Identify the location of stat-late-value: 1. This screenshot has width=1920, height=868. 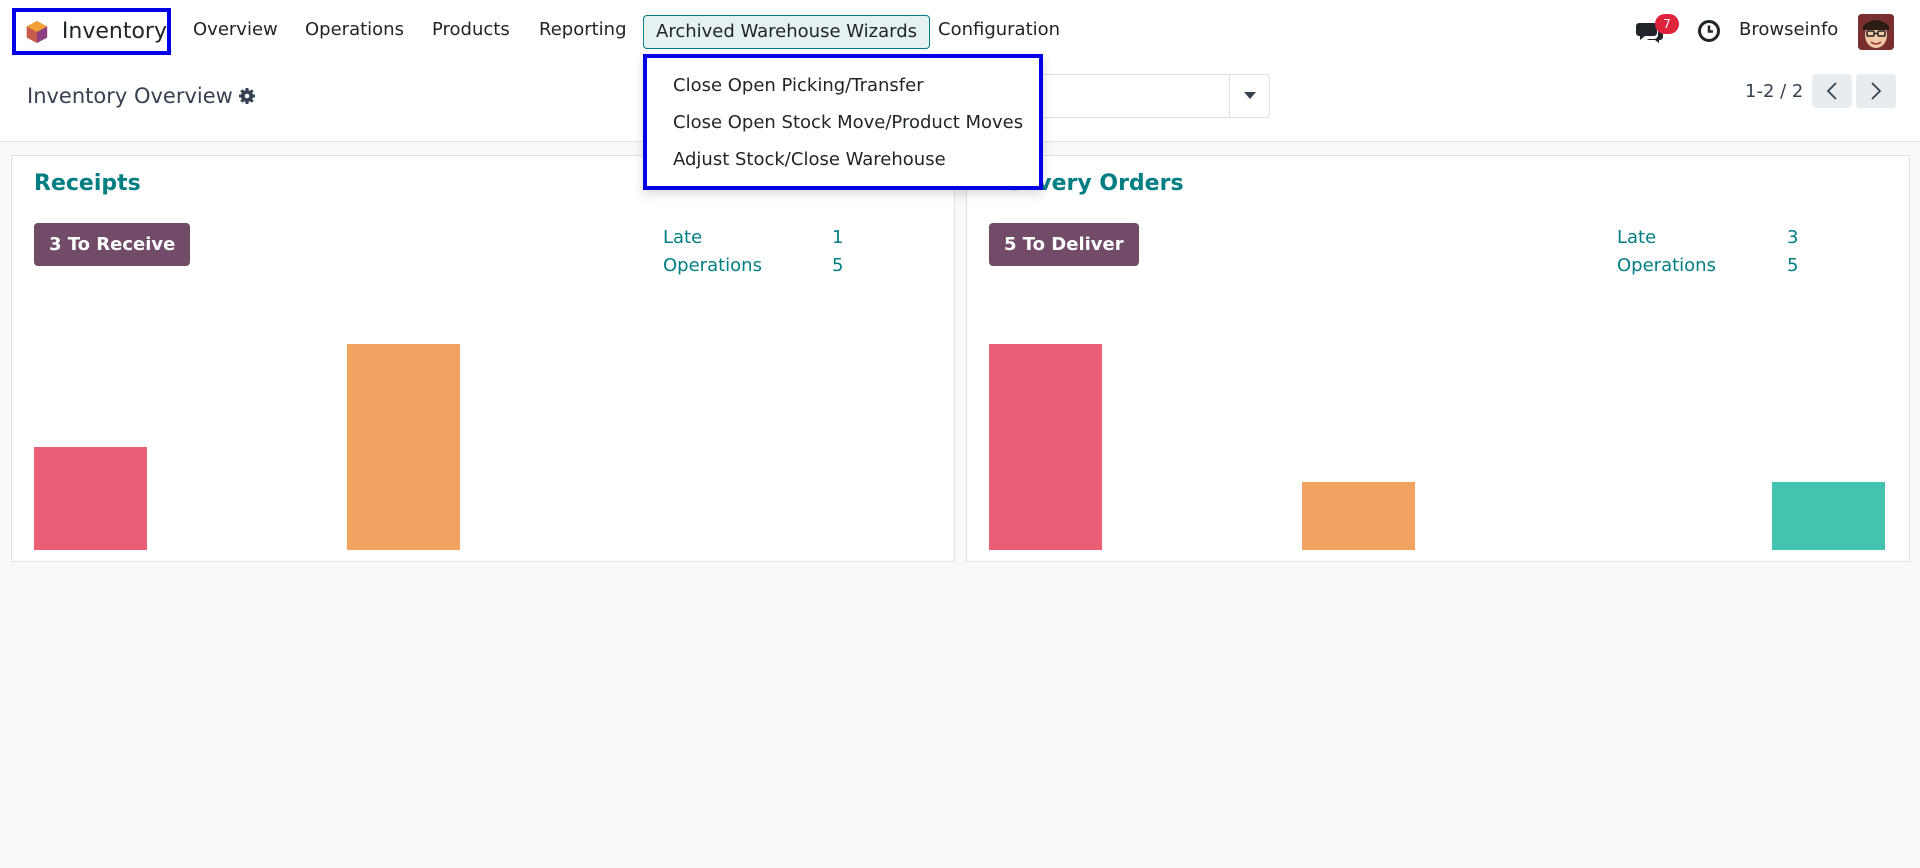
(837, 237).